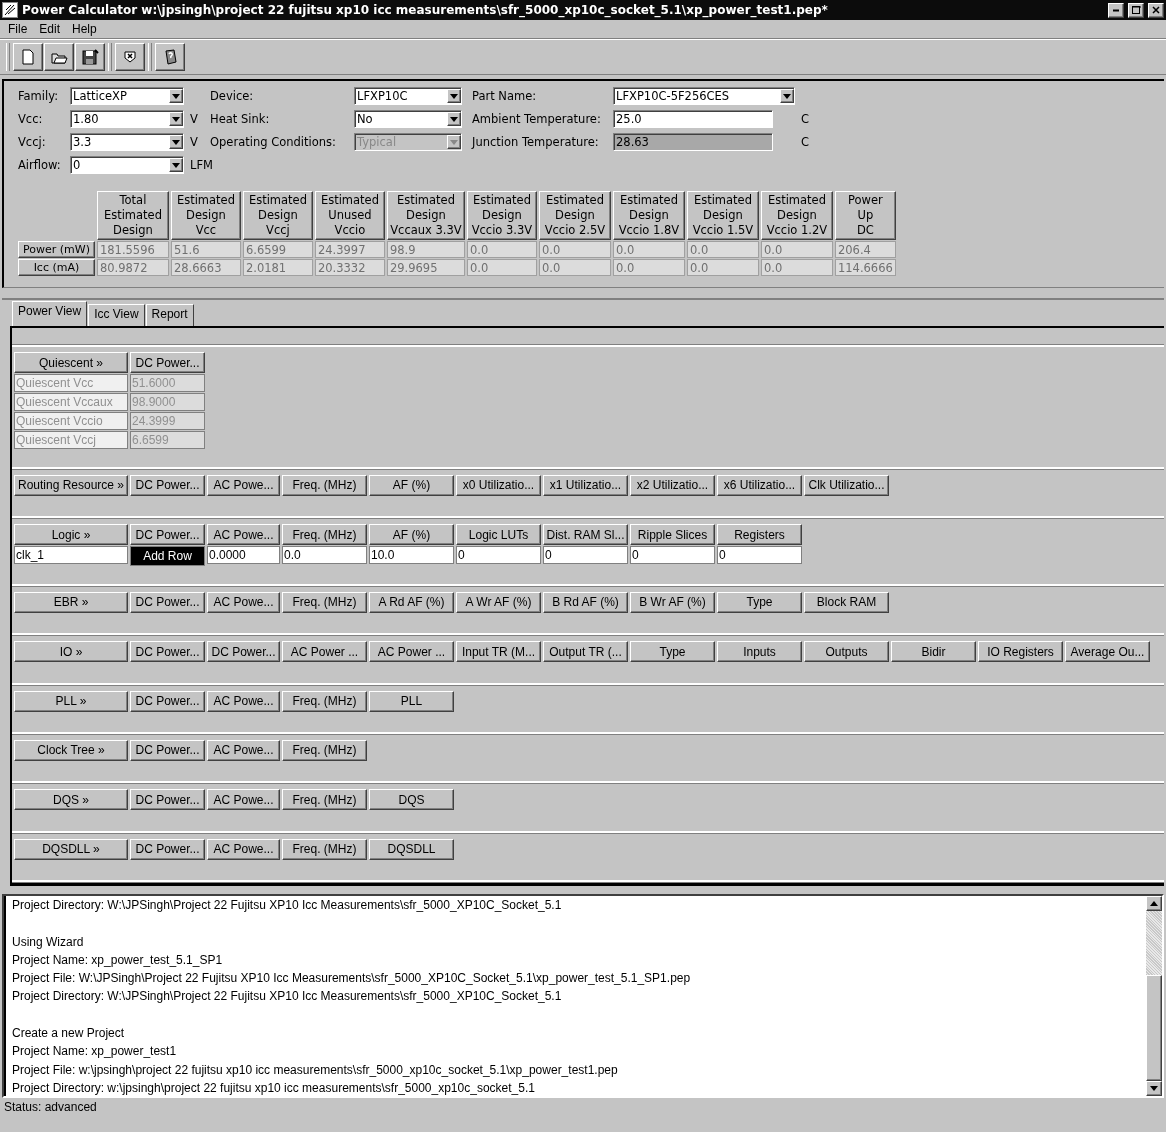 The width and height of the screenshot is (1166, 1132). Describe the element at coordinates (408, 96) in the screenshot. I see `dropdown: LFXP10C` at that location.